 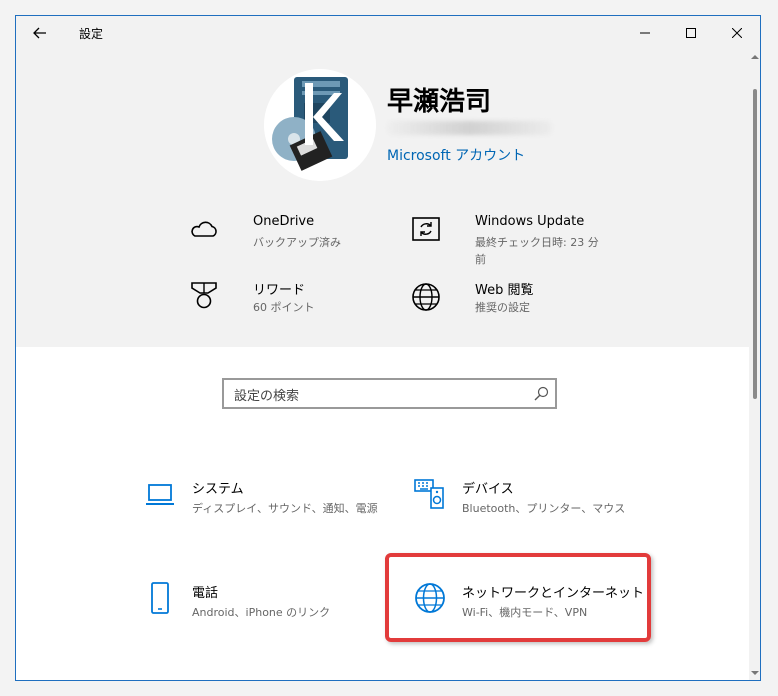 I want to click on category-subtitle: Bluetooth、プリンター、マウス, so click(x=544, y=508).